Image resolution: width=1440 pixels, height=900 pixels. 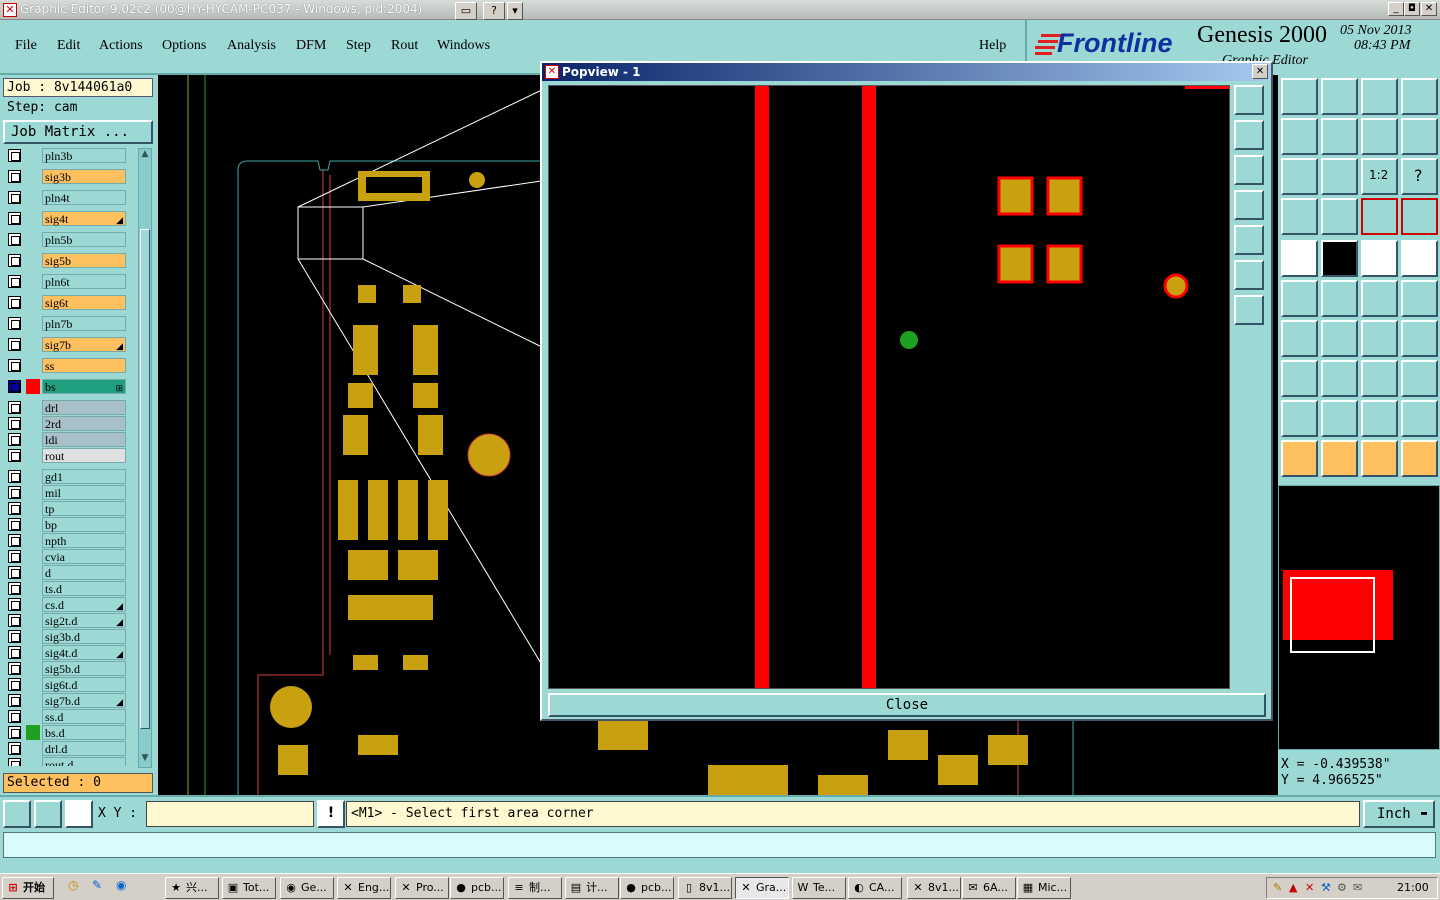 I want to click on tray-mail-icon: ✉, so click(x=1357, y=888).